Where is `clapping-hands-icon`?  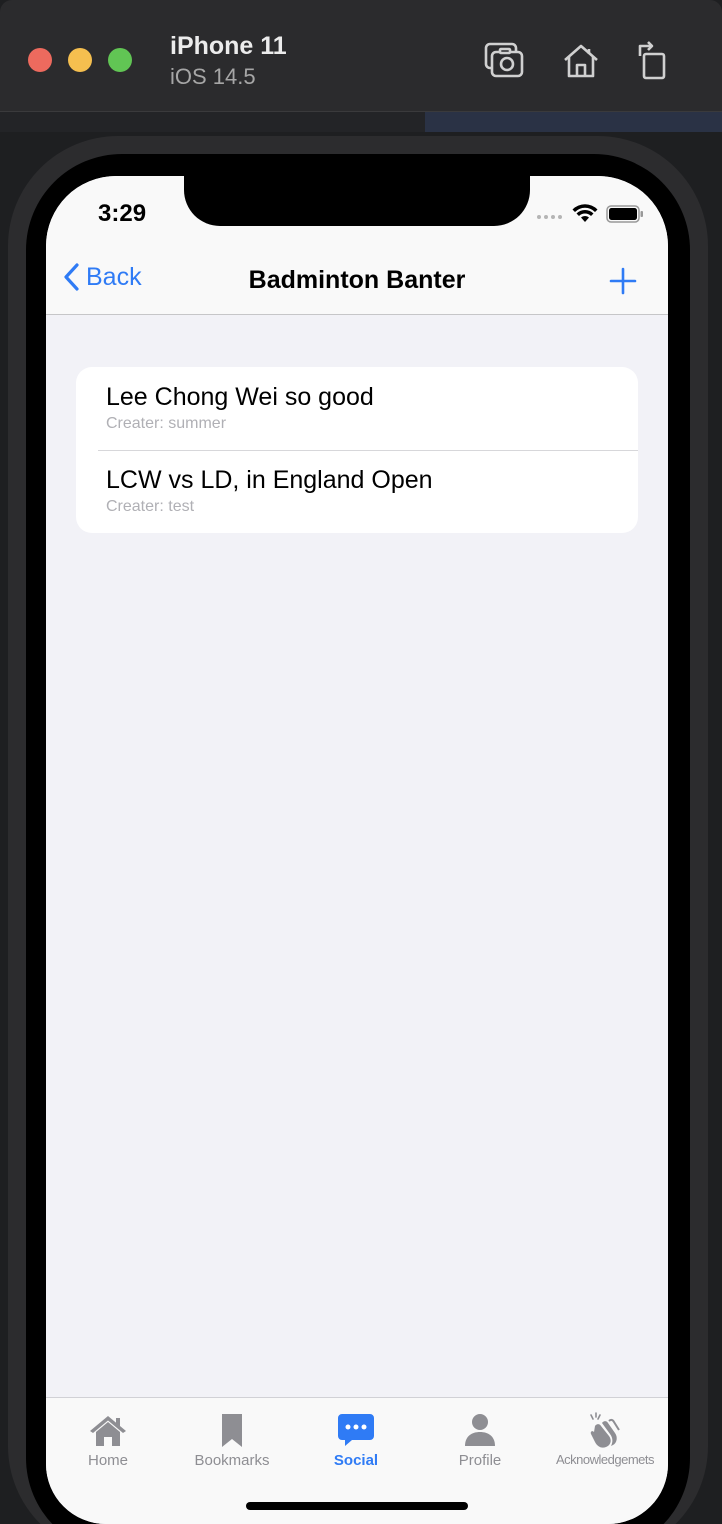 clapping-hands-icon is located at coordinates (605, 1430).